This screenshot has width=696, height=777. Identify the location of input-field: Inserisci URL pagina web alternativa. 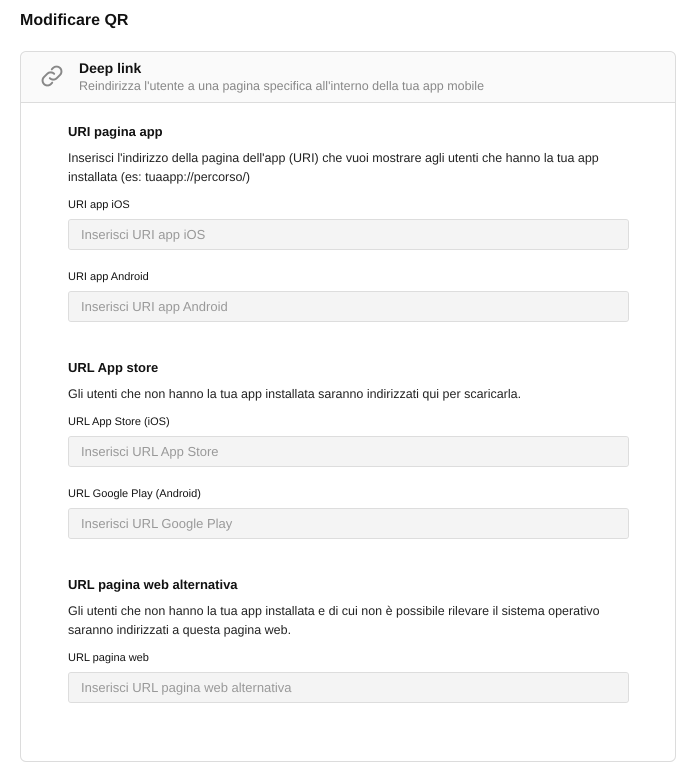
(348, 687).